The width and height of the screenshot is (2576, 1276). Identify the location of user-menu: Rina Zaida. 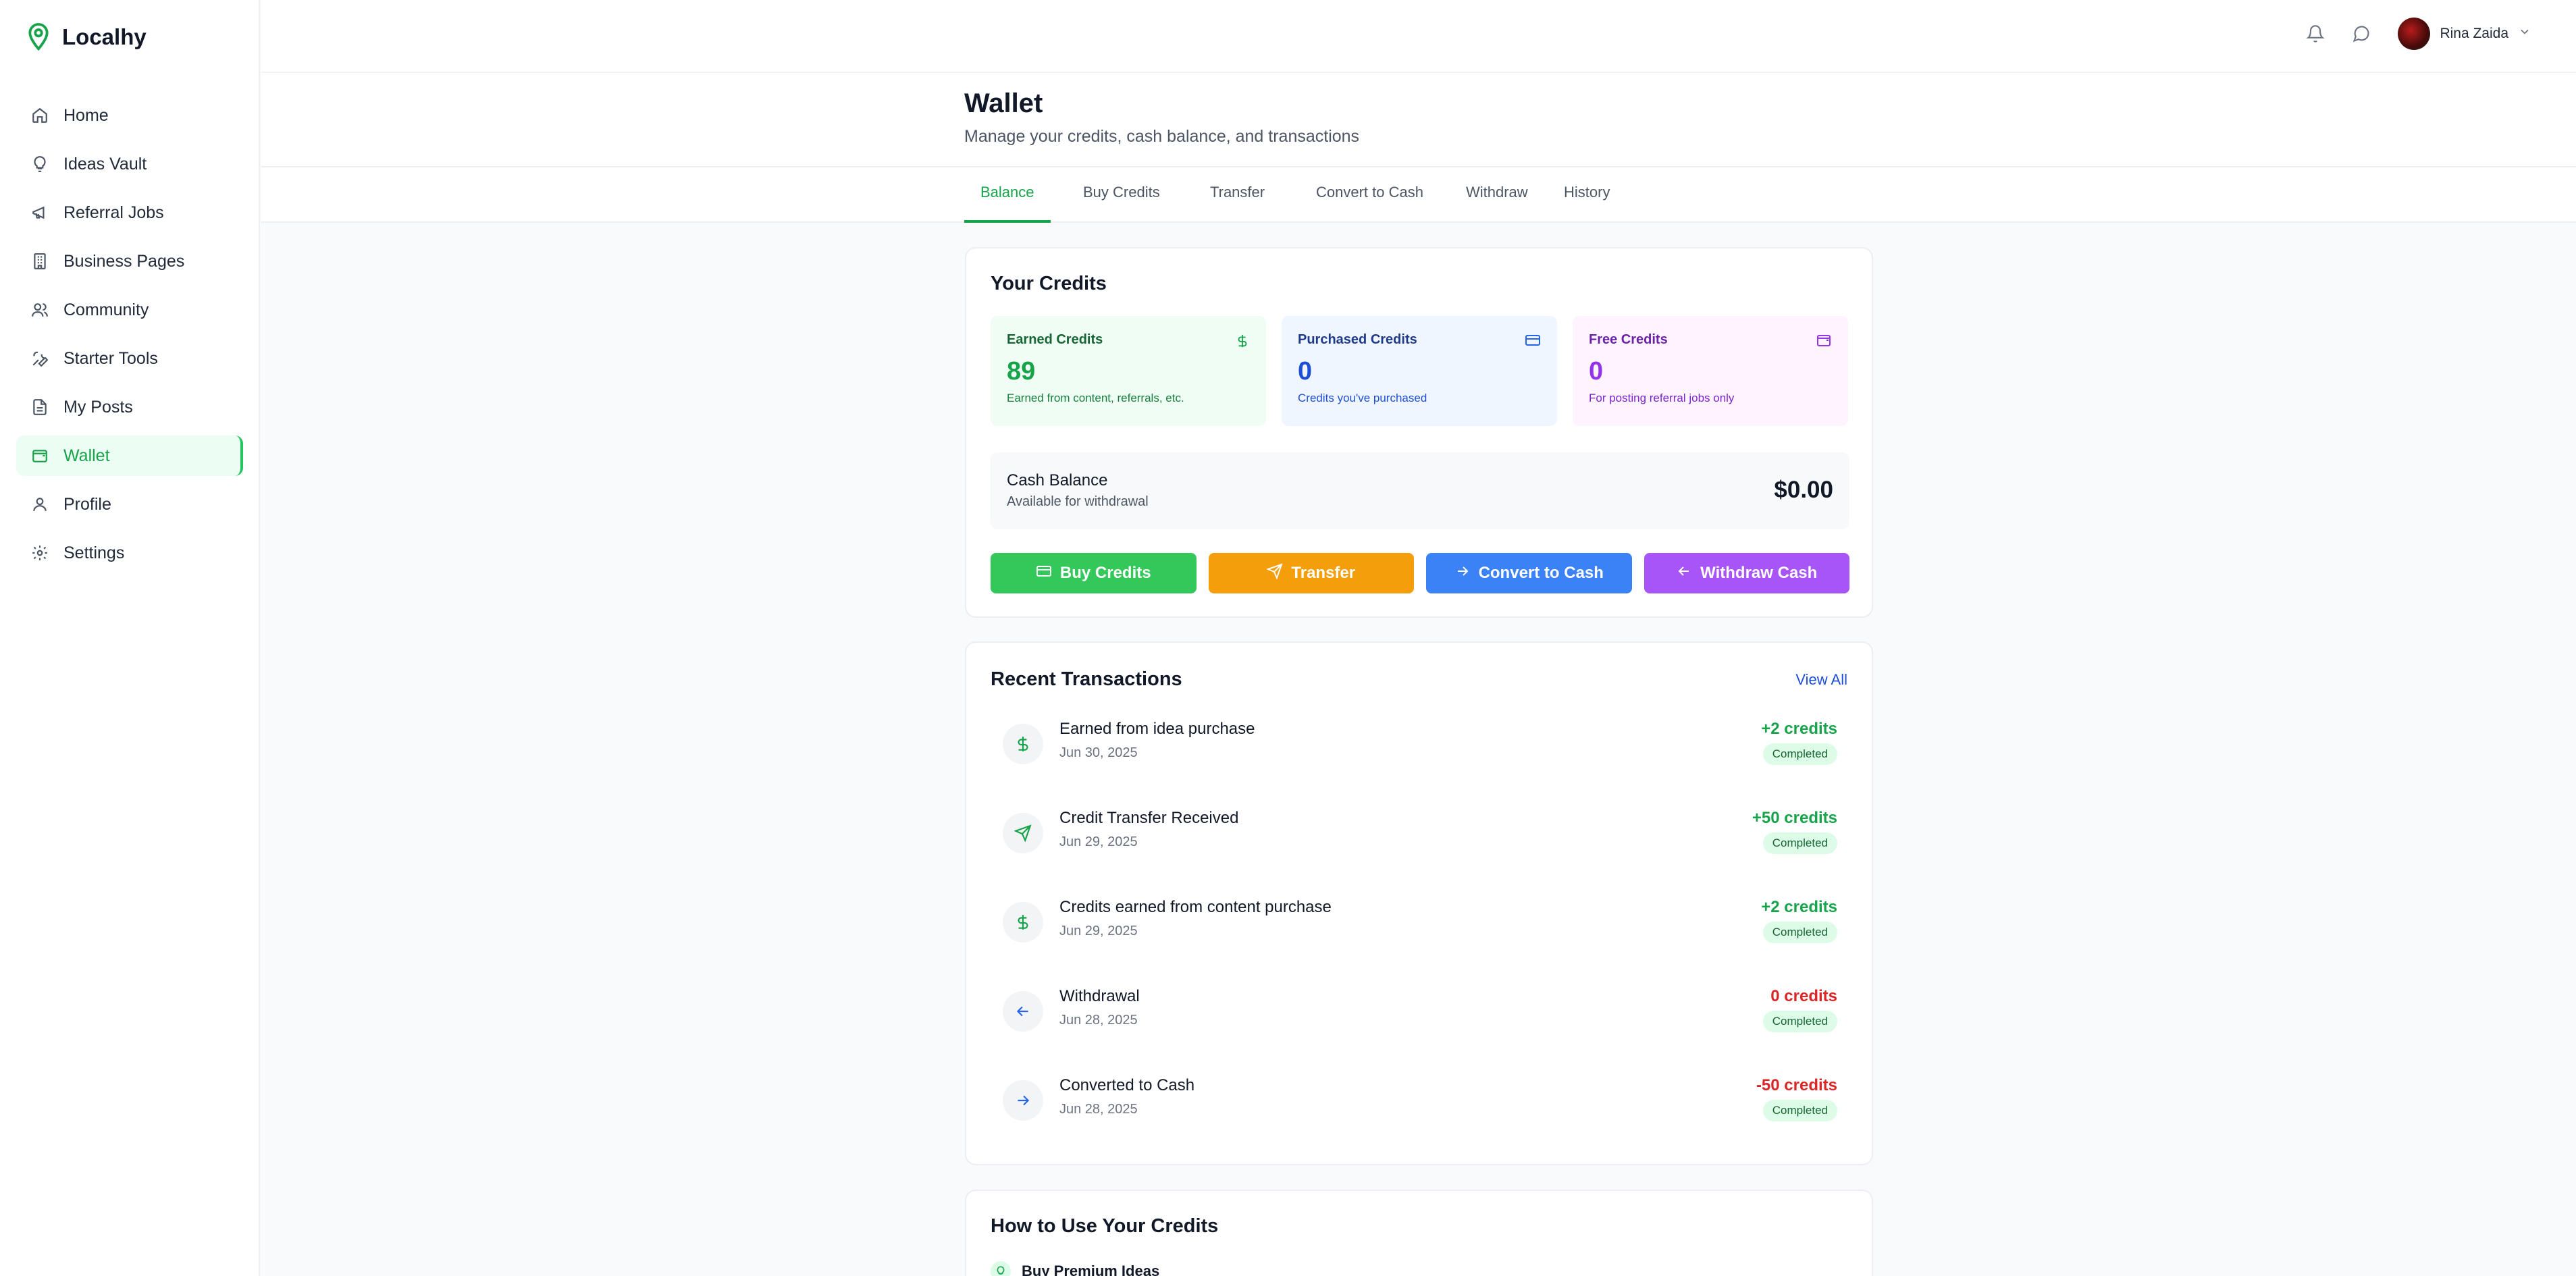
(2464, 34).